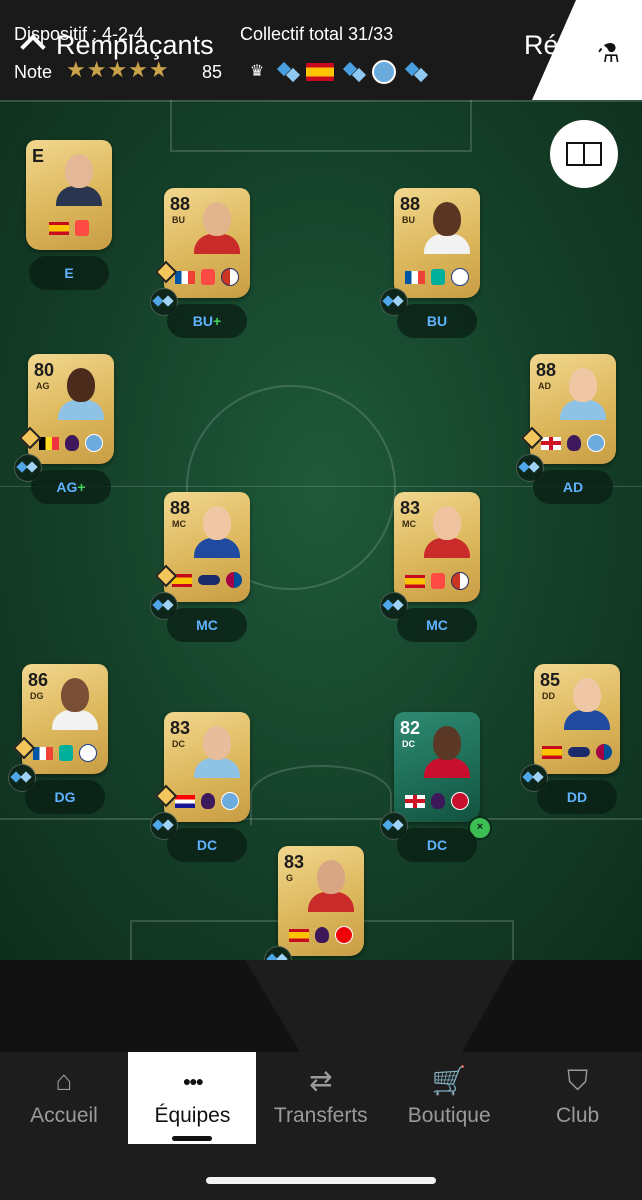 This screenshot has height=1200, width=642. What do you see at coordinates (212, 72) in the screenshot?
I see `rating-value: 85` at bounding box center [212, 72].